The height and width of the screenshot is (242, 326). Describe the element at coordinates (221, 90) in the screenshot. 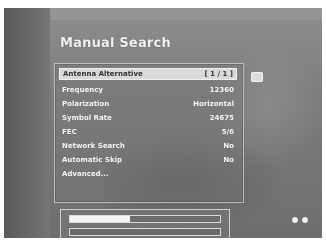

I see `menu-item-value: 12360` at that location.